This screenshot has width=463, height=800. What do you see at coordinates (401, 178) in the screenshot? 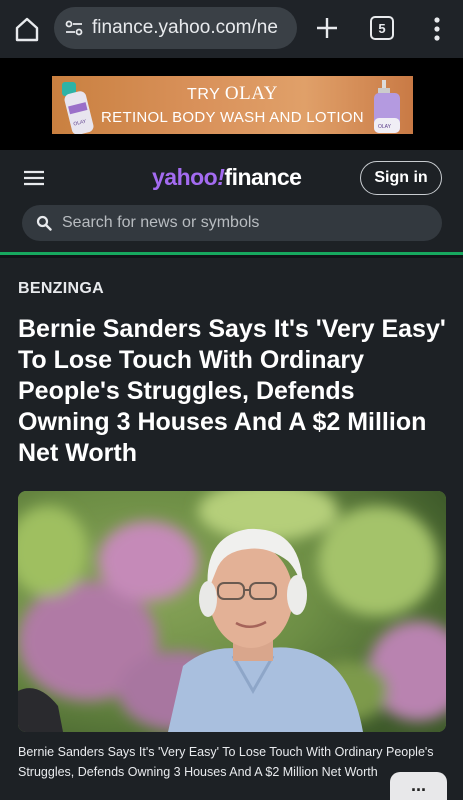
I see `sign-in-button: Sign in` at bounding box center [401, 178].